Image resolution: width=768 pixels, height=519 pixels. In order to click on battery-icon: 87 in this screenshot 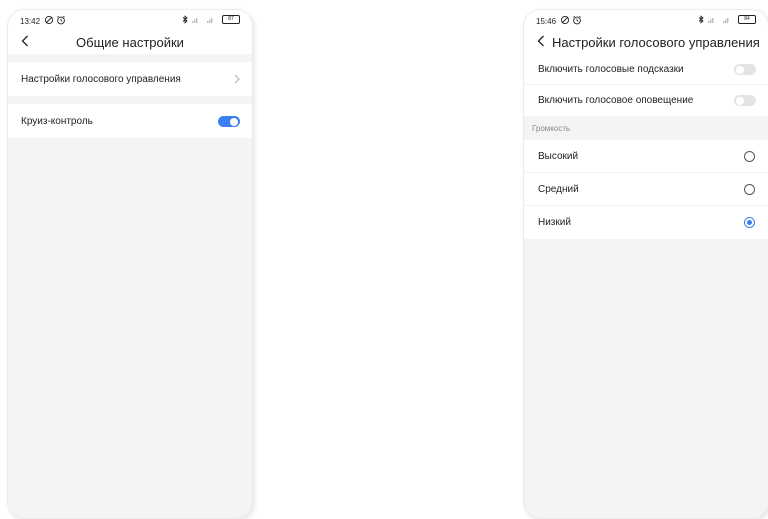, I will do `click(231, 19)`.